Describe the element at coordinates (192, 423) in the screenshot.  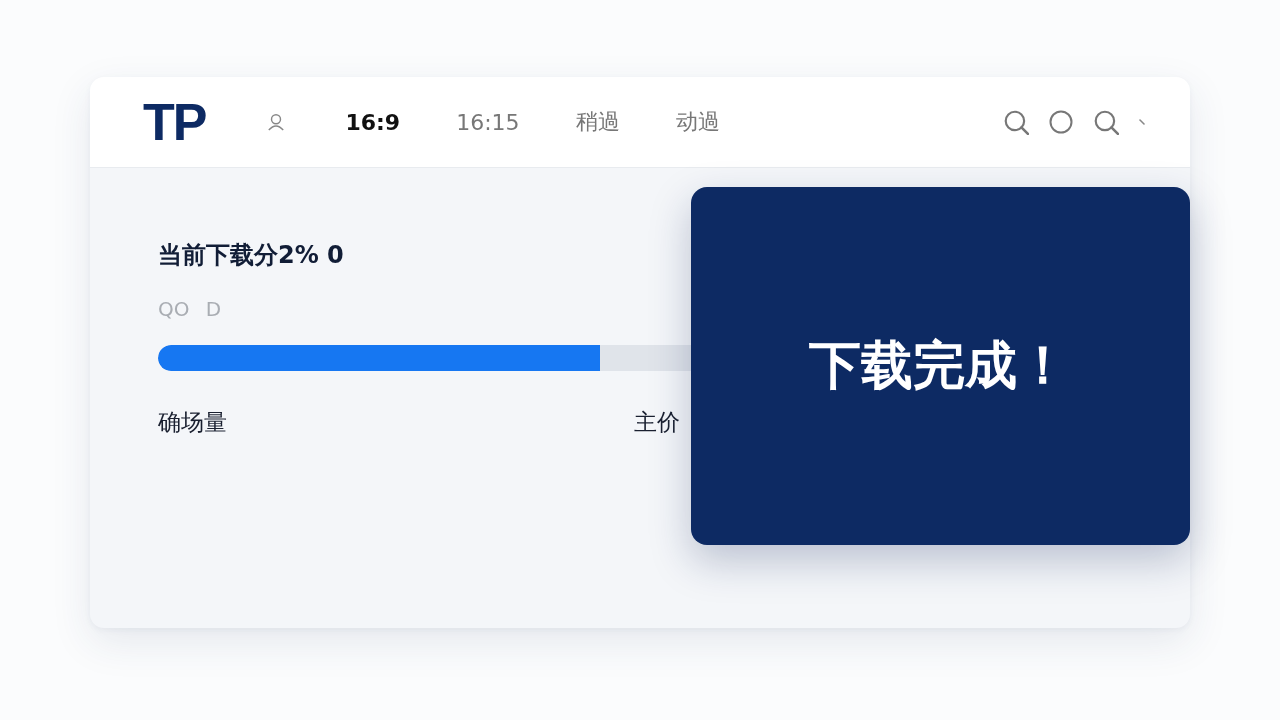
I see `progress-label: 确场量` at that location.